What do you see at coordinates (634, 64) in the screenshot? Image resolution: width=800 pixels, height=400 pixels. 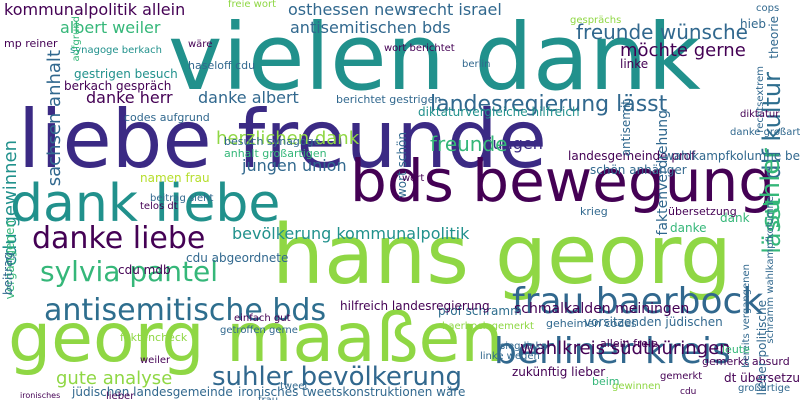 I see `cloud-word-linke: linke` at bounding box center [634, 64].